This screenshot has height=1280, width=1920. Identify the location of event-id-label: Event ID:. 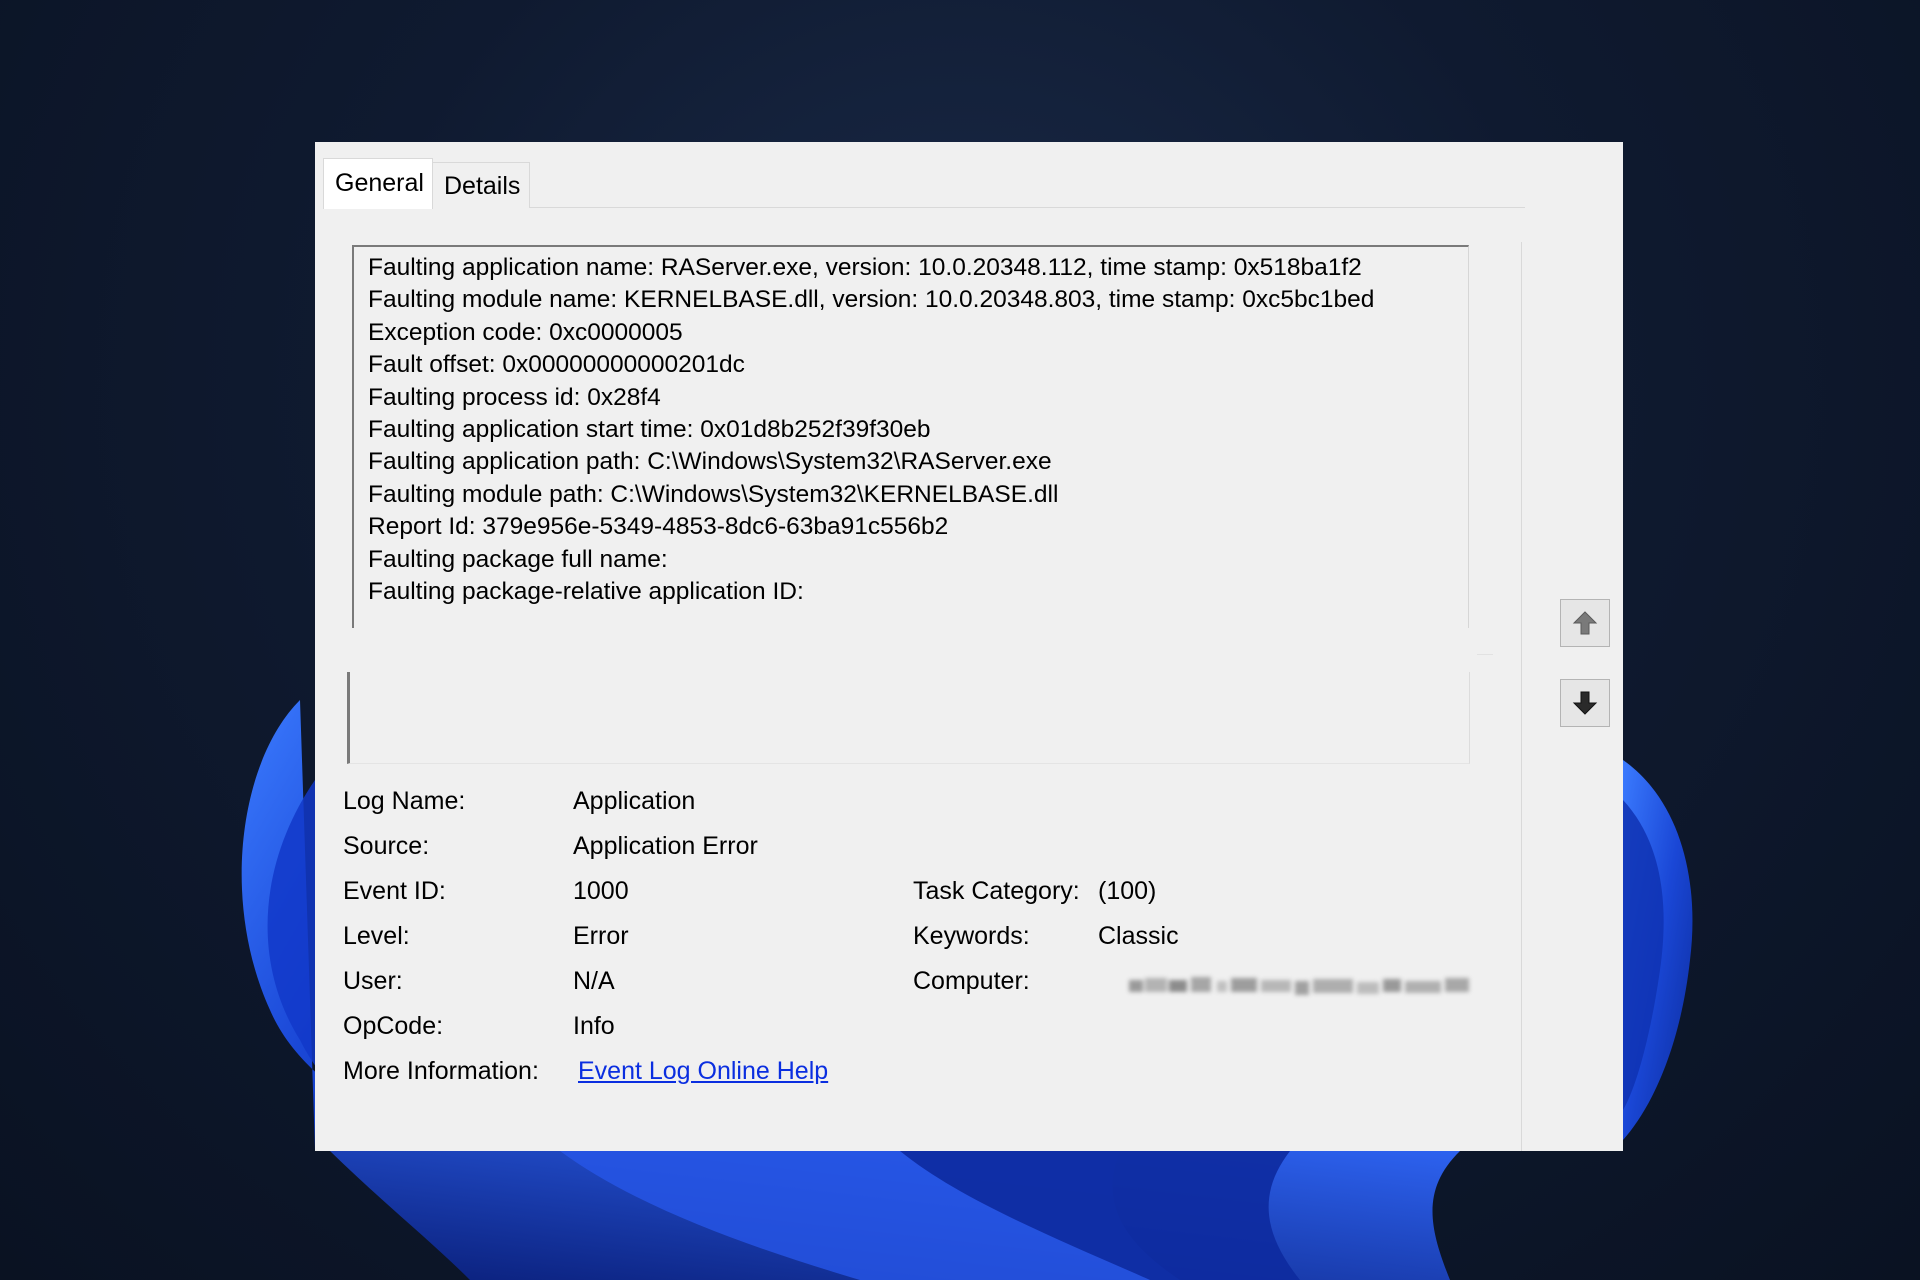
(394, 891).